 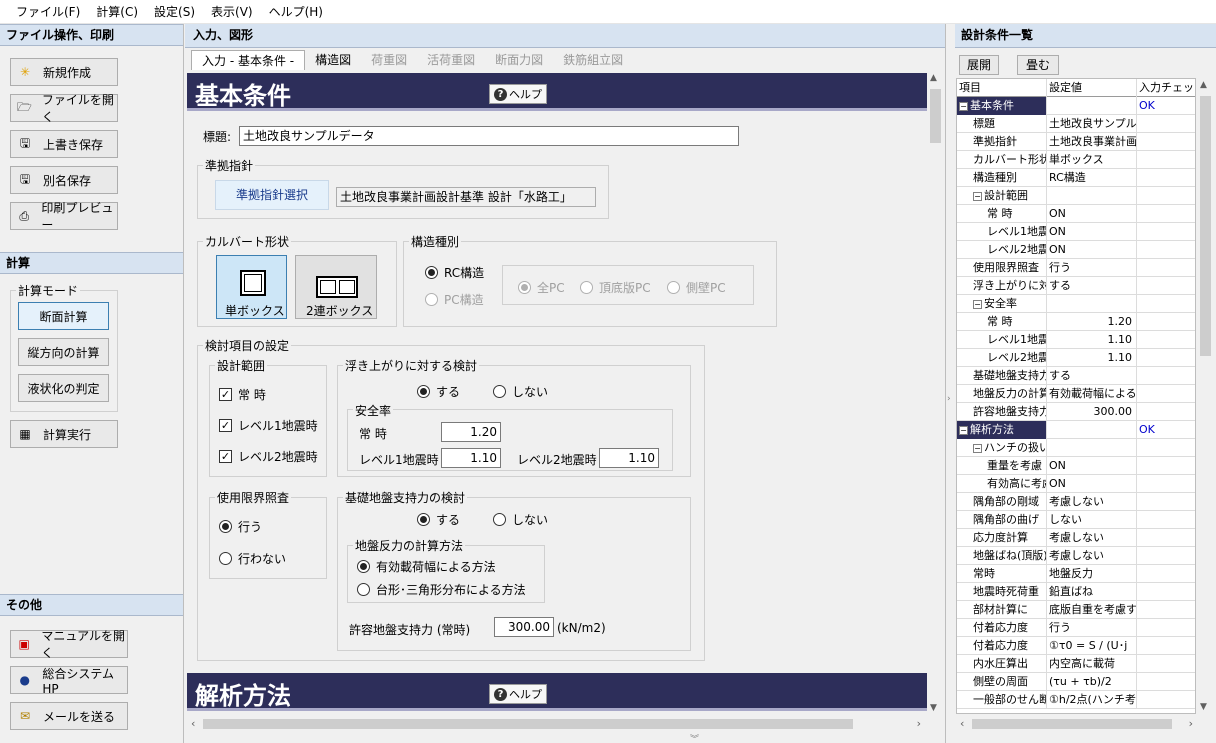 What do you see at coordinates (336, 287) in the screenshot?
I see `double-box-option: 2連ボックス` at bounding box center [336, 287].